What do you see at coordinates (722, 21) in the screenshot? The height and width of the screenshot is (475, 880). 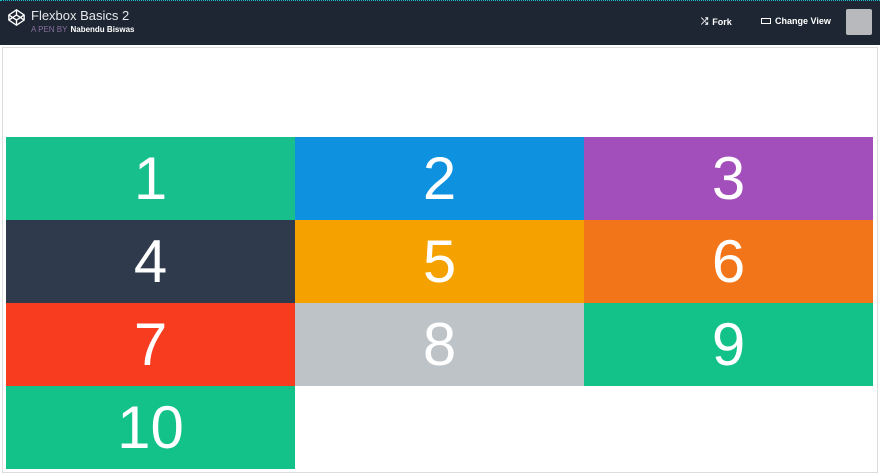 I see `fork-label: Fork` at bounding box center [722, 21].